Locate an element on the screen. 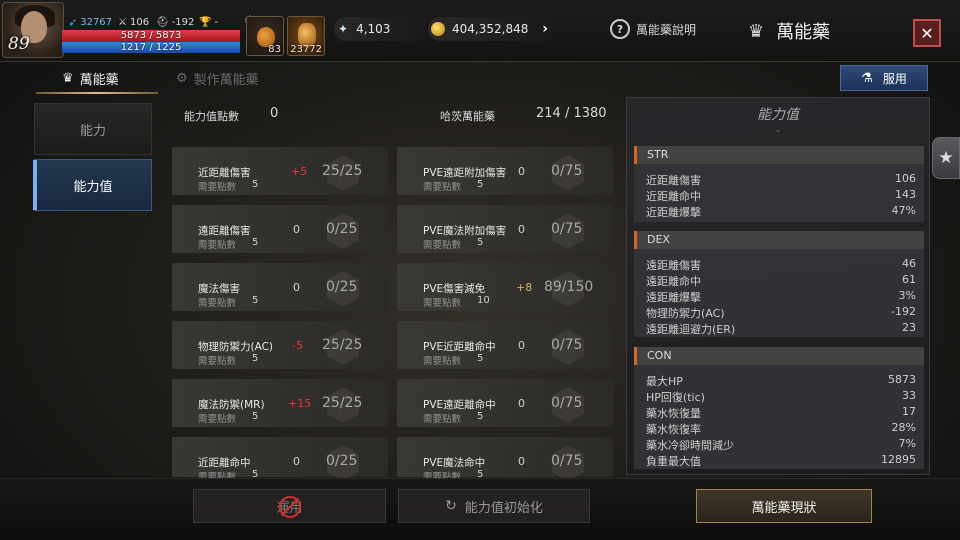 This screenshot has width=960, height=540. close-icon: ✕ is located at coordinates (927, 33).